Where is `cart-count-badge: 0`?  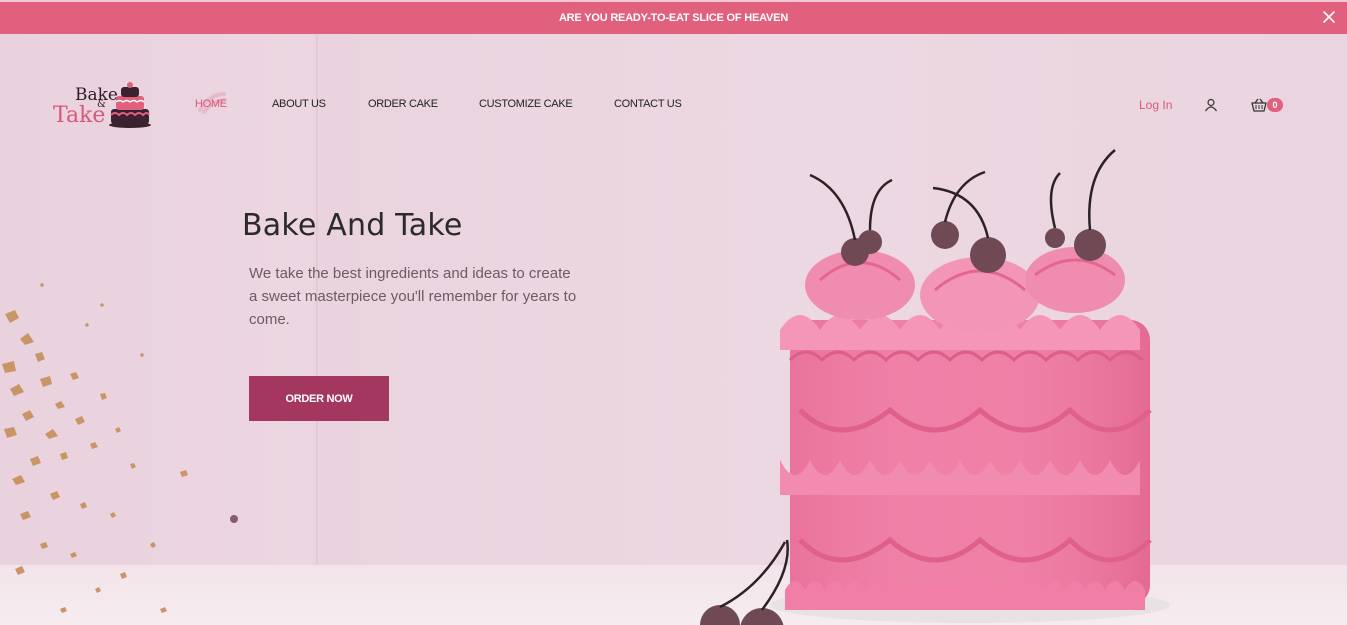 cart-count-badge: 0 is located at coordinates (1275, 105).